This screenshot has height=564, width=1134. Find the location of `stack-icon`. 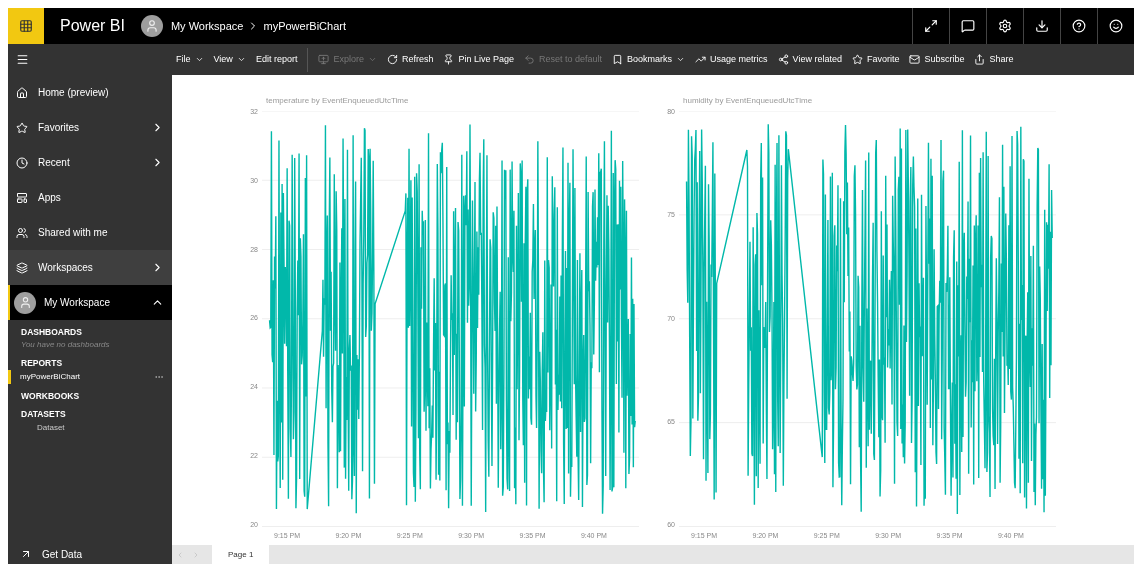

stack-icon is located at coordinates (22, 267).